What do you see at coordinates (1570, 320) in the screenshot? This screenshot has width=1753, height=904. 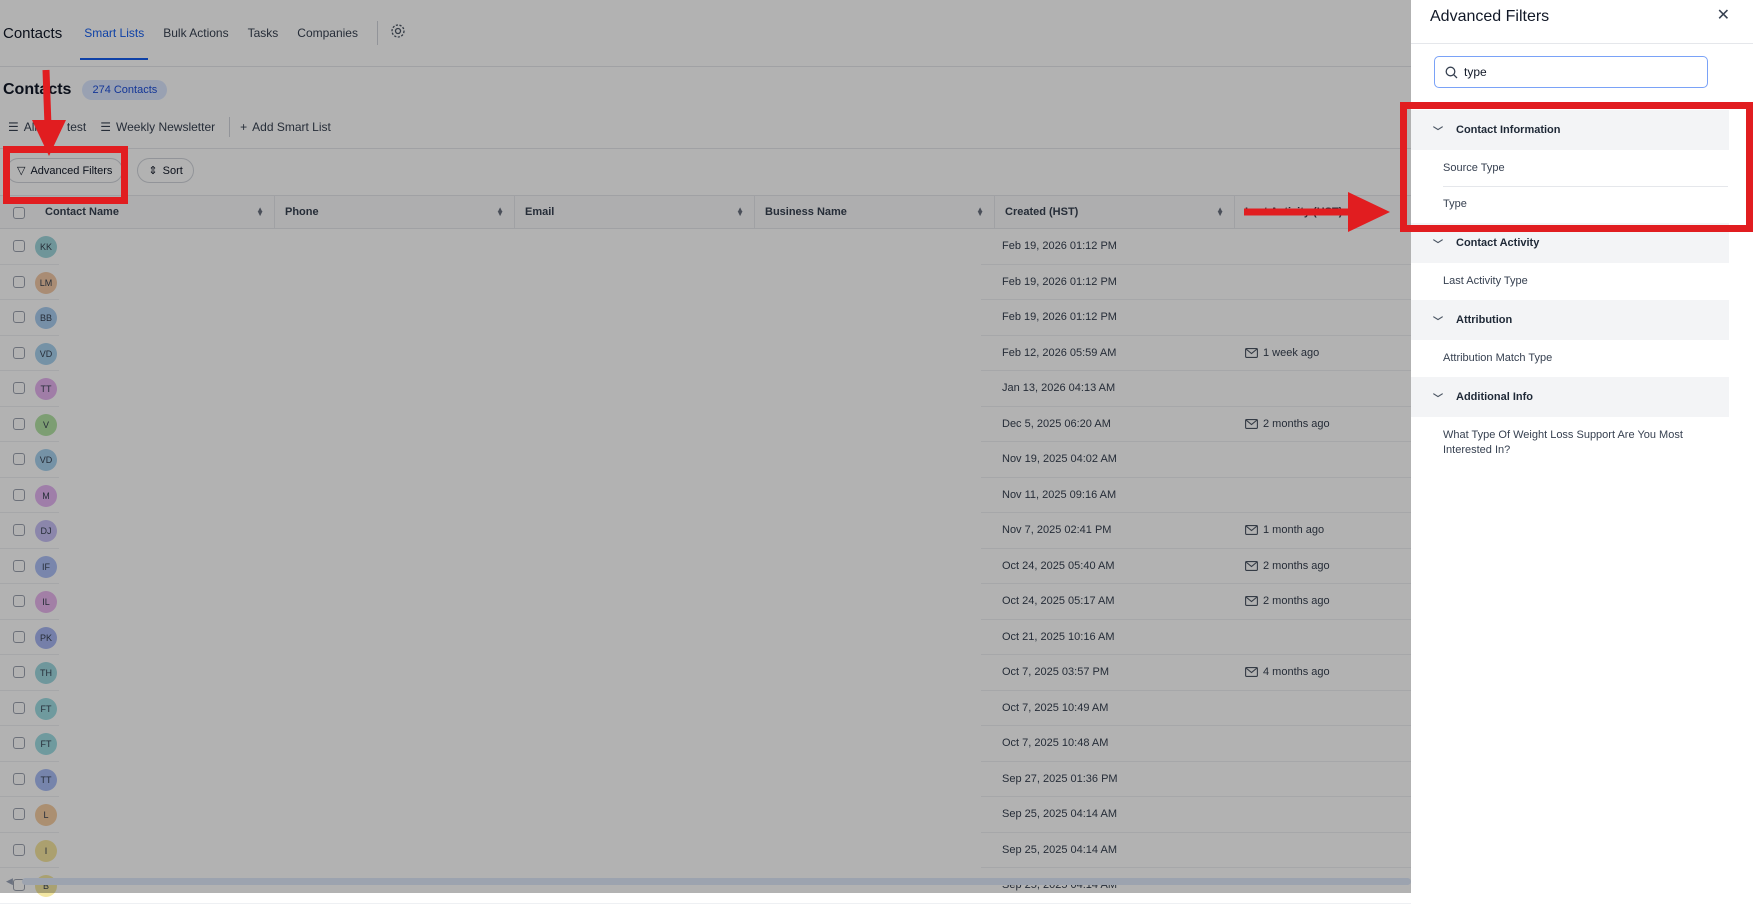 I see `section-attribution: ﹀ Attribution` at bounding box center [1570, 320].